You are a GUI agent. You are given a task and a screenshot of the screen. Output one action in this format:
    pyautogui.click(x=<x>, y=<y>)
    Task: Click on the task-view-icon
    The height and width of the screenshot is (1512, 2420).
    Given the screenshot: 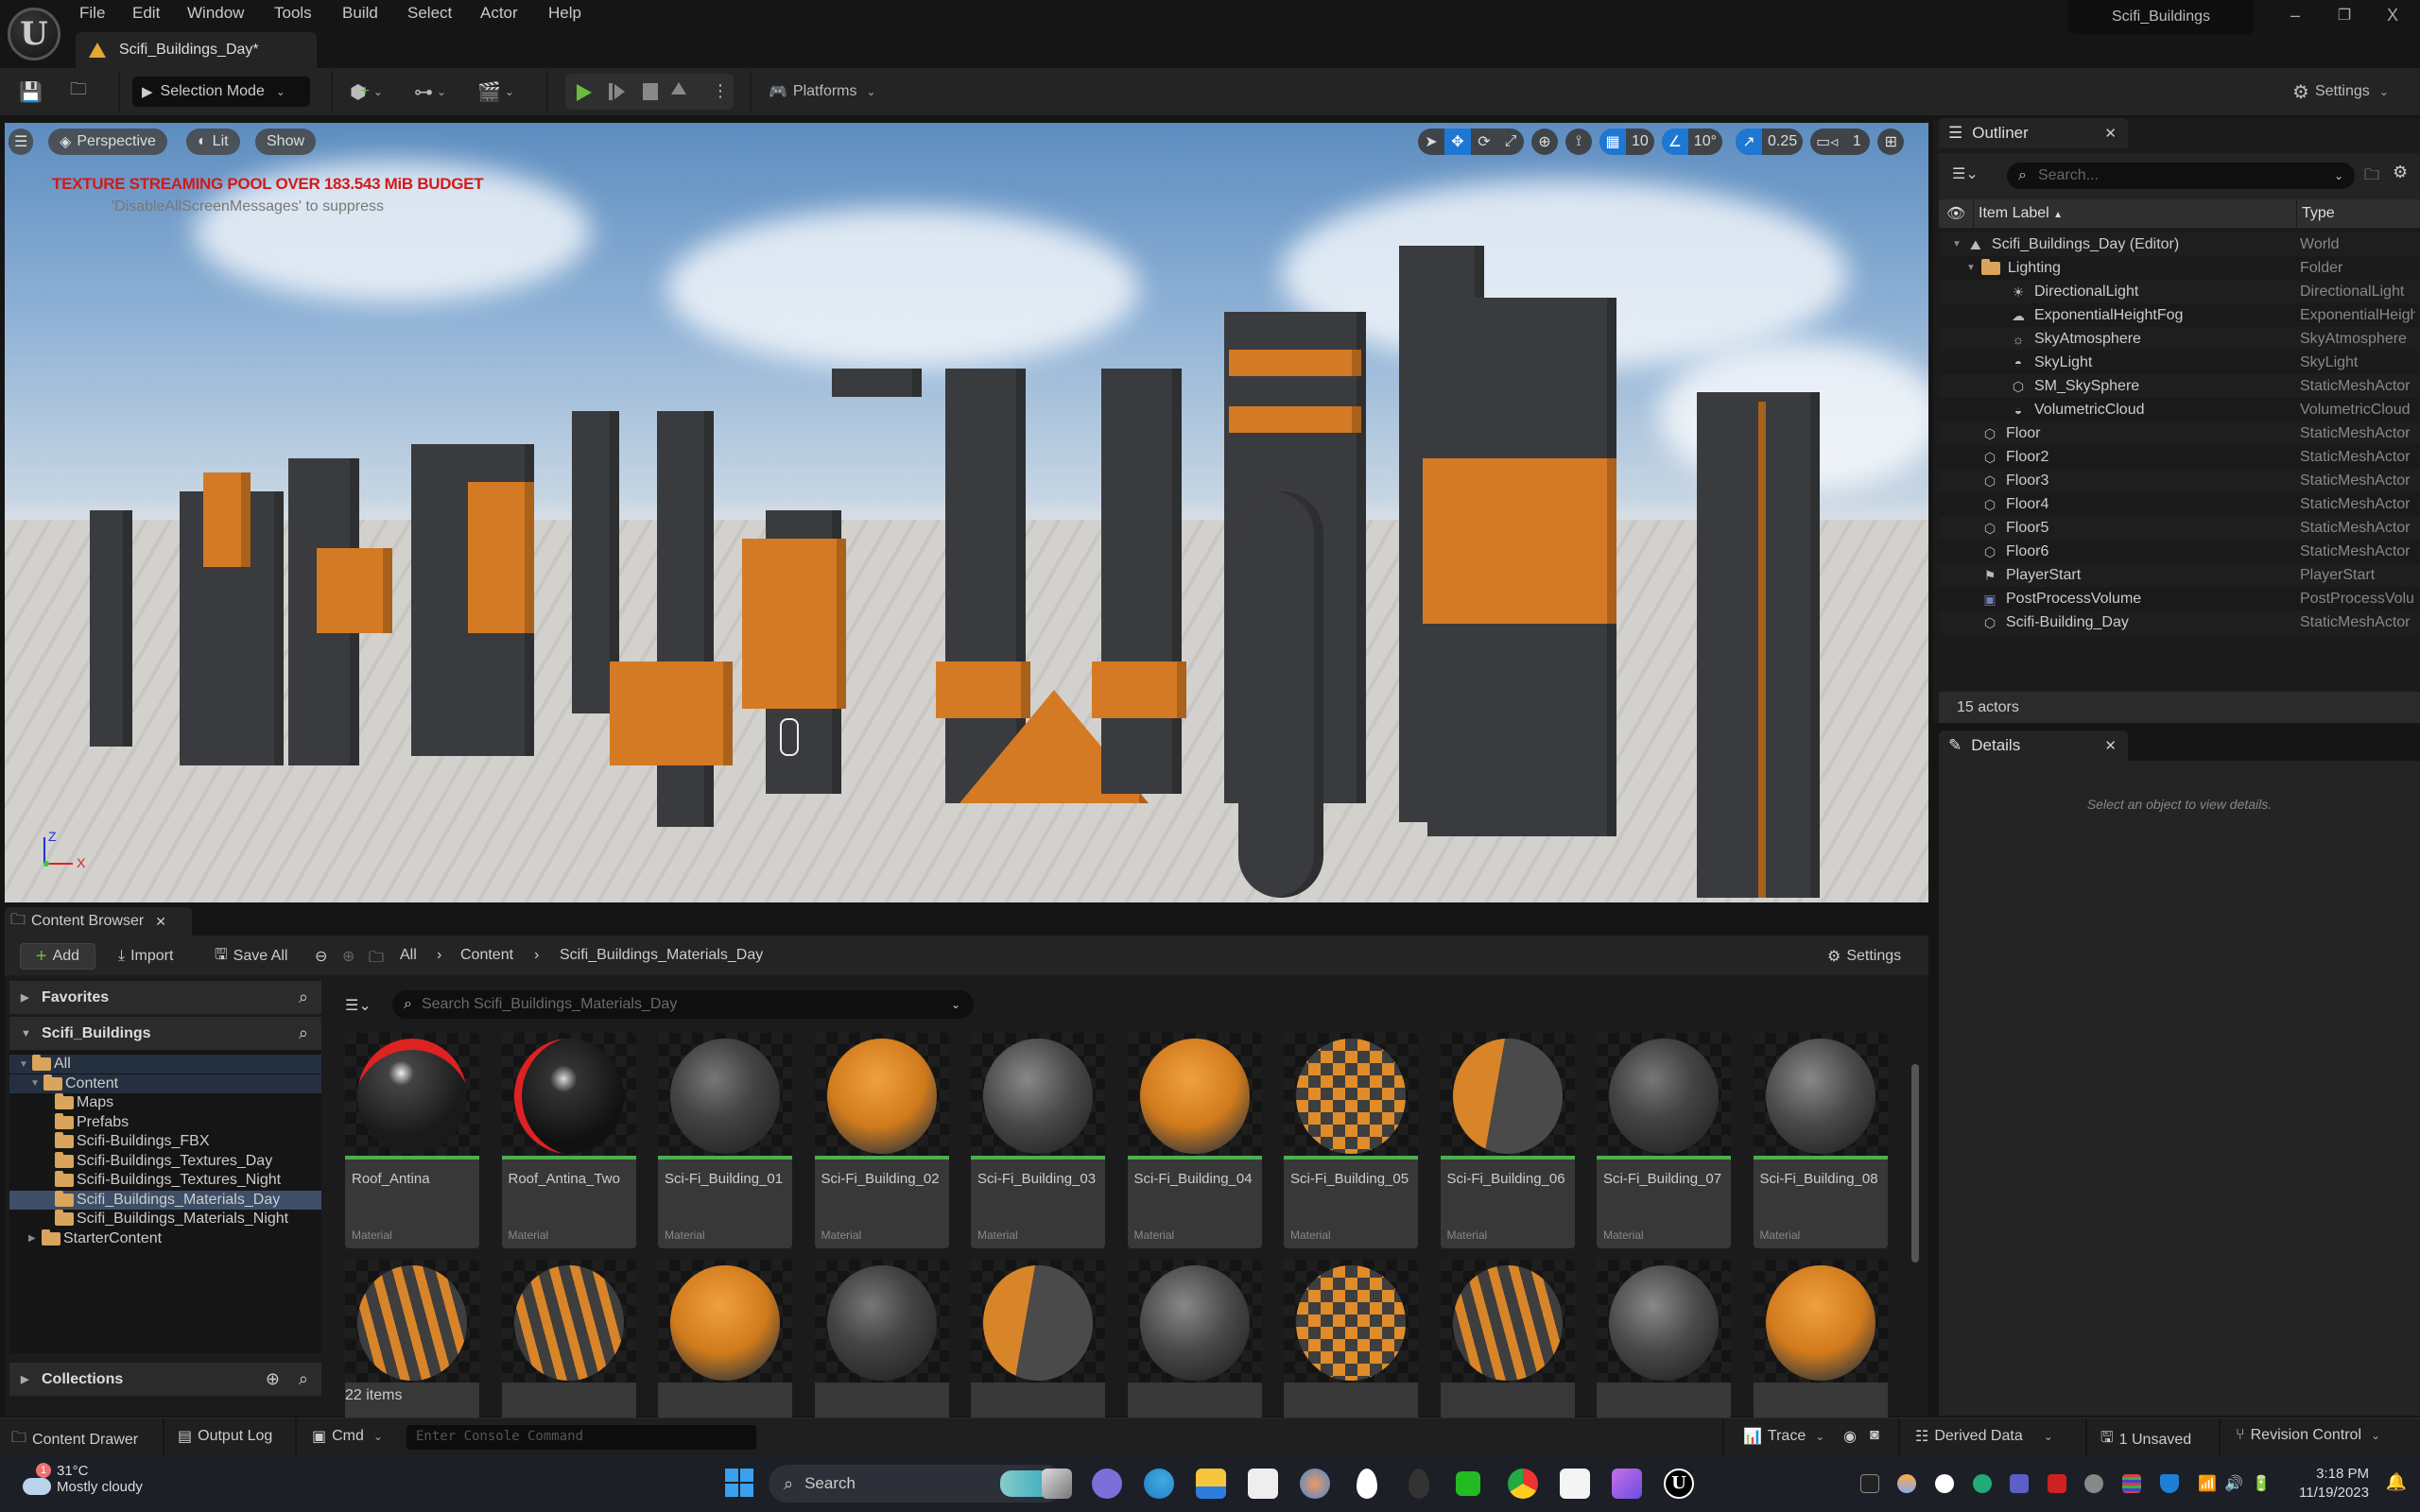 What is the action you would take?
    pyautogui.click(x=1057, y=1484)
    